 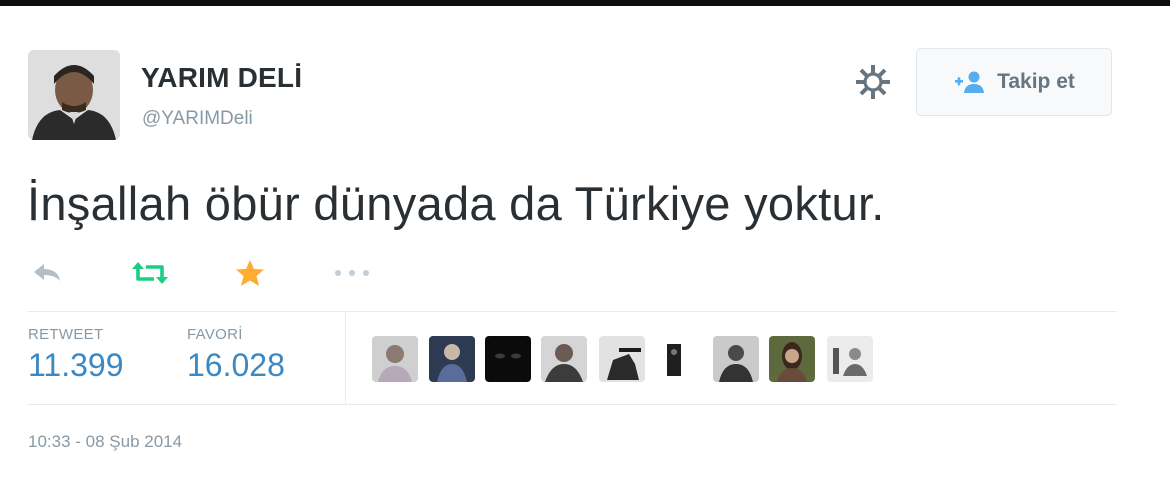 What do you see at coordinates (572, 311) in the screenshot?
I see `stats-divider-top` at bounding box center [572, 311].